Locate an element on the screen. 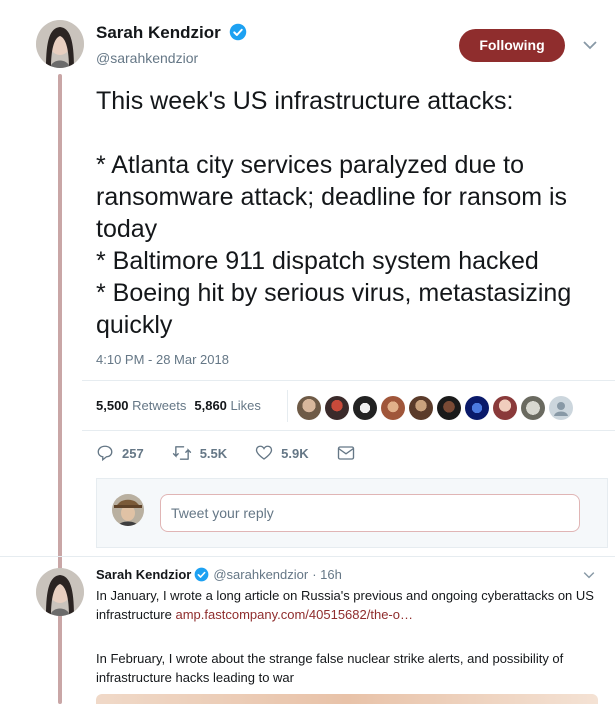 The width and height of the screenshot is (615, 704). stats-separator is located at coordinates (287, 406).